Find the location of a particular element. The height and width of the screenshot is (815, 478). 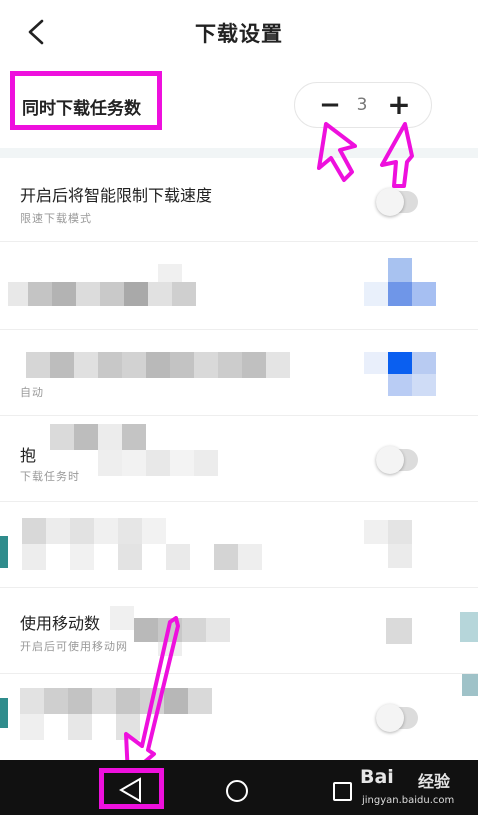

triangle-back-icon is located at coordinates (131, 790).